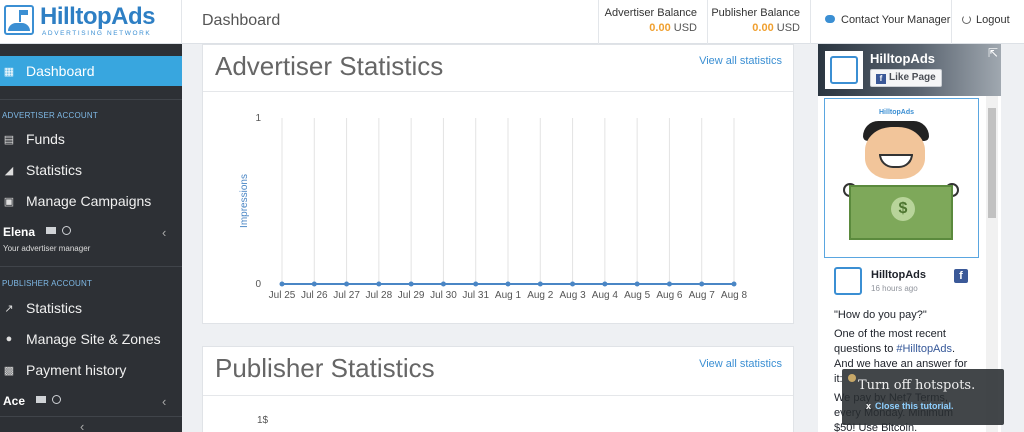  I want to click on sidebar-item-dashboard: ▦ Dashboard, so click(91, 71).